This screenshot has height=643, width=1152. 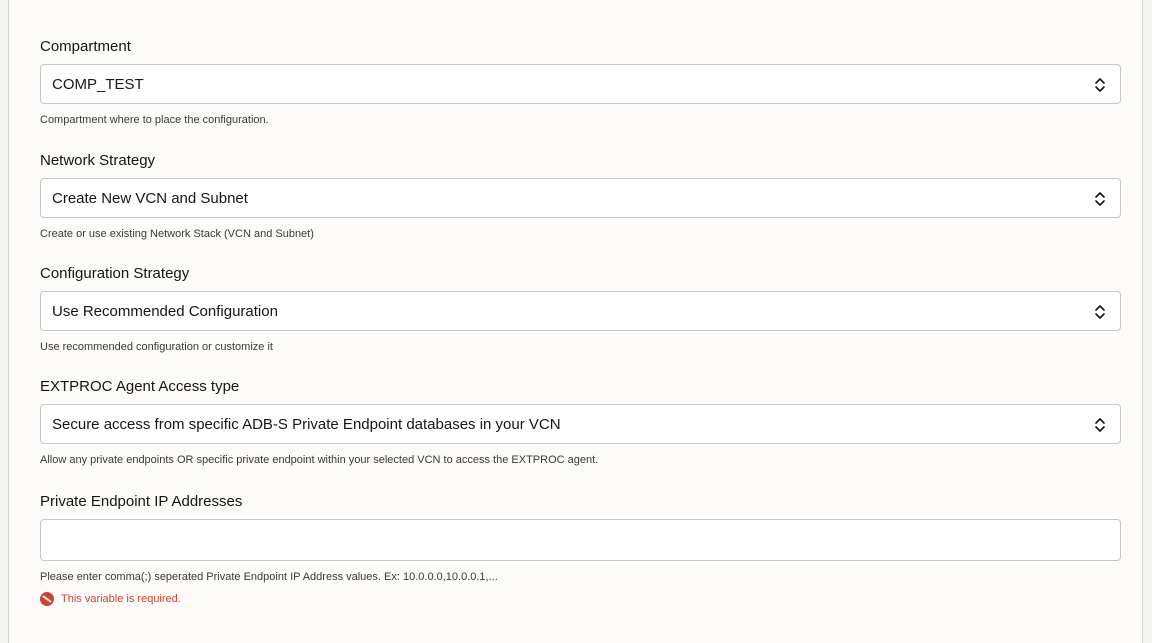 I want to click on configuration-strategy-select: Use Recommended Configuration, so click(x=580, y=311).